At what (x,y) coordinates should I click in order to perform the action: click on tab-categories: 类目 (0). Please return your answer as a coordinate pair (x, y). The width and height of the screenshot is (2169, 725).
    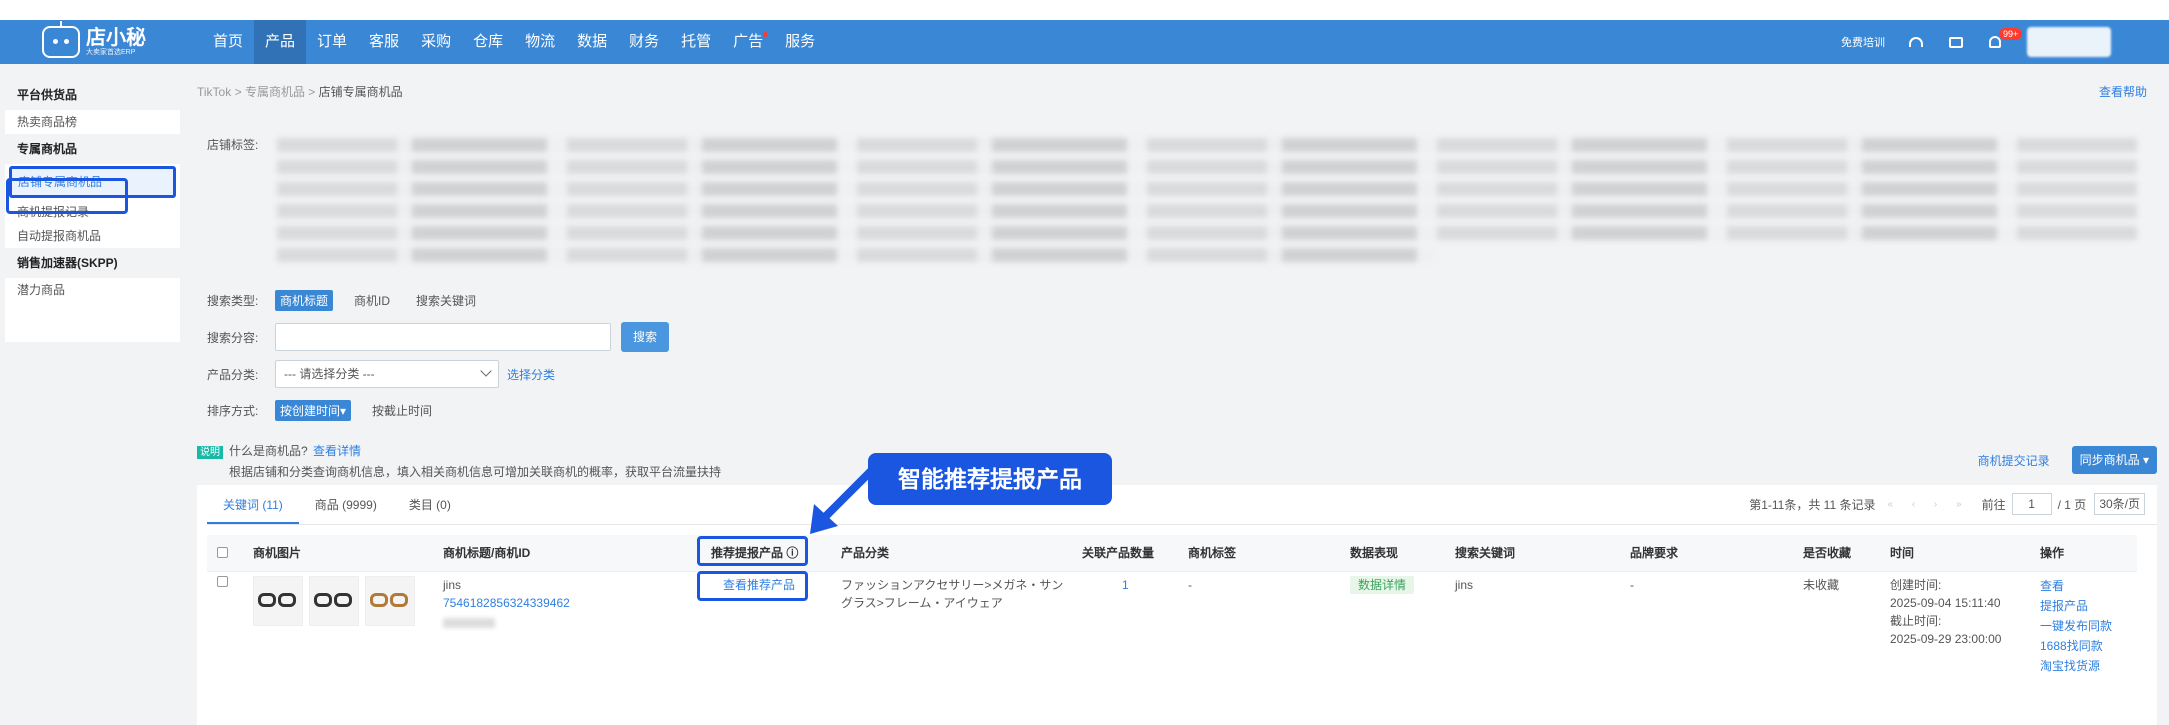
    Looking at the image, I should click on (430, 504).